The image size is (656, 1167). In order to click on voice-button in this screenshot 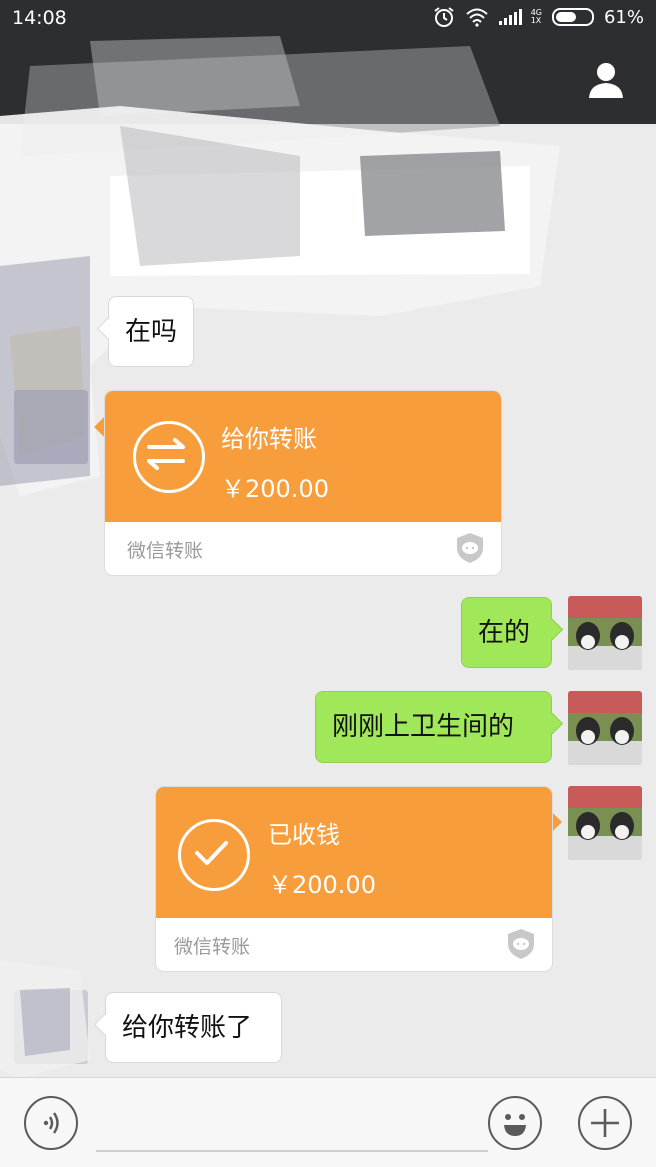, I will do `click(51, 1123)`.